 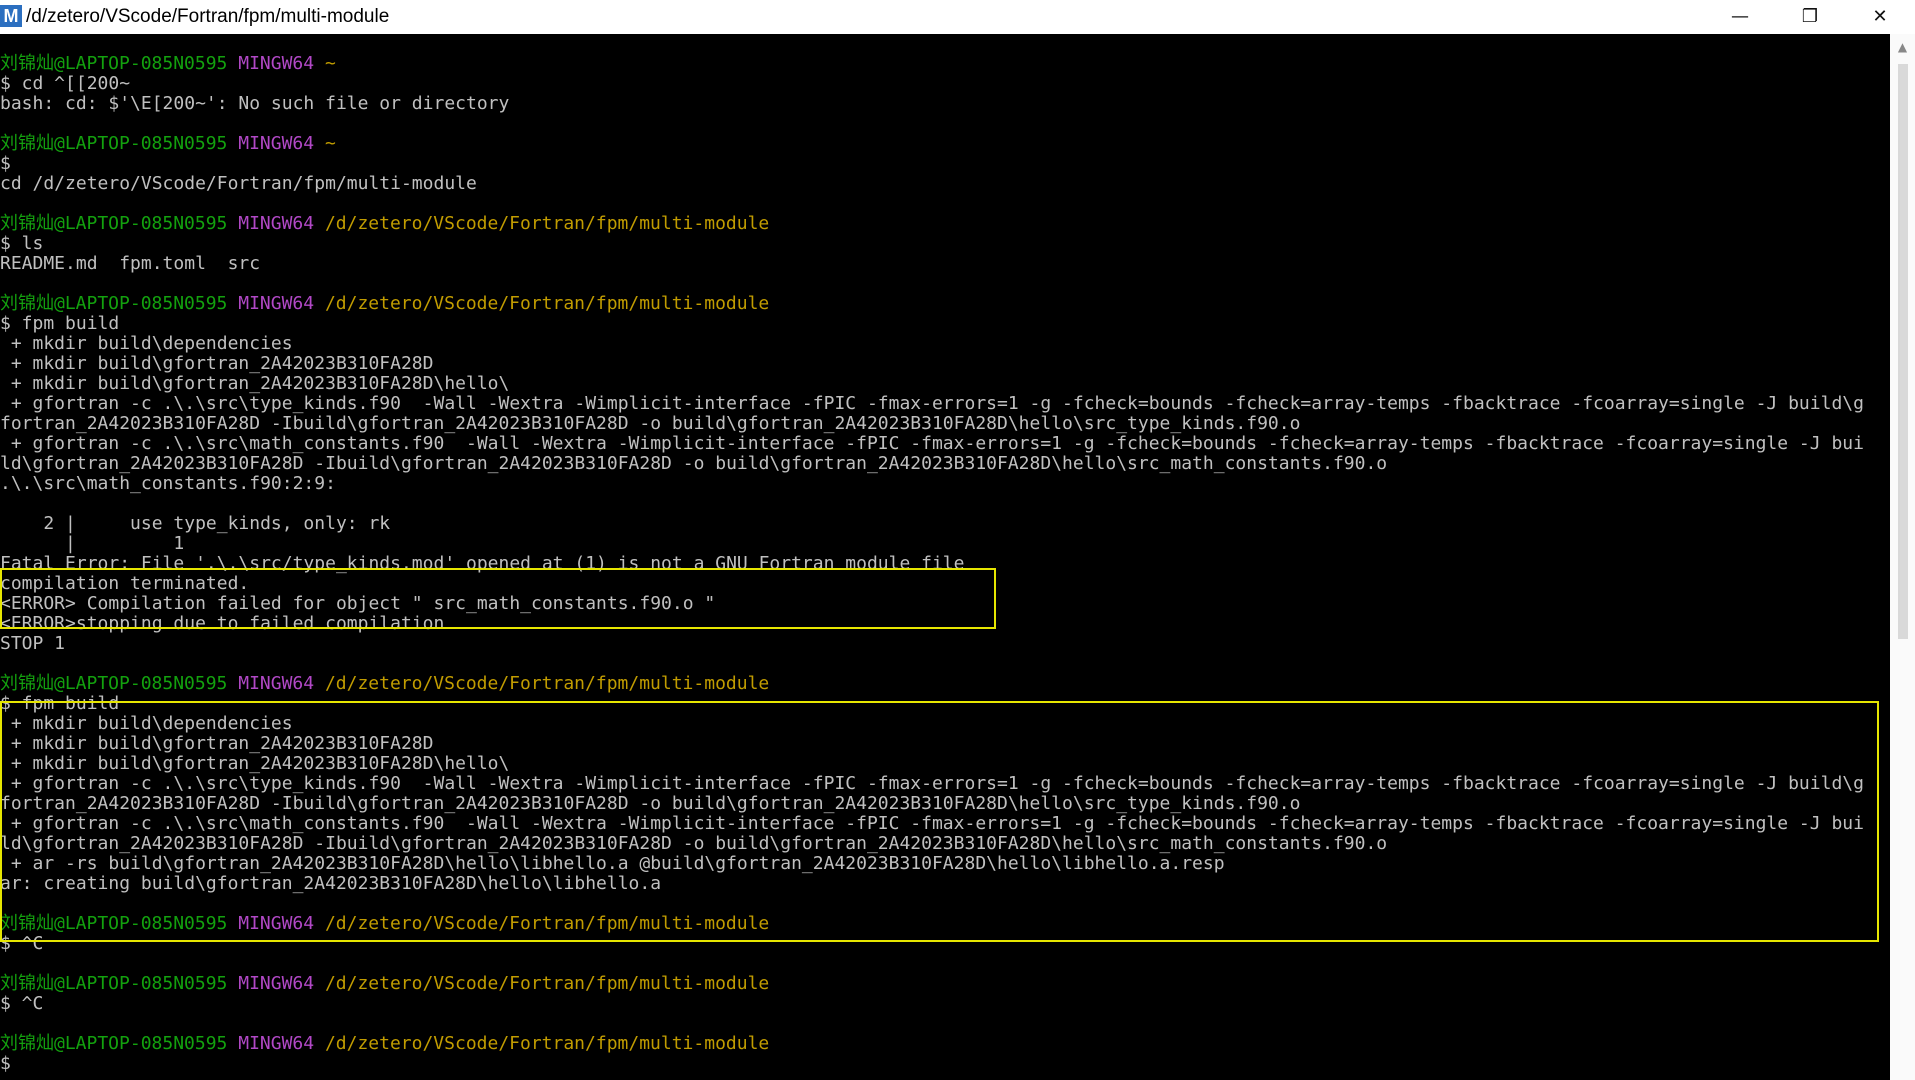 I want to click on vertical-scrollbar: ▲, so click(x=1902, y=557).